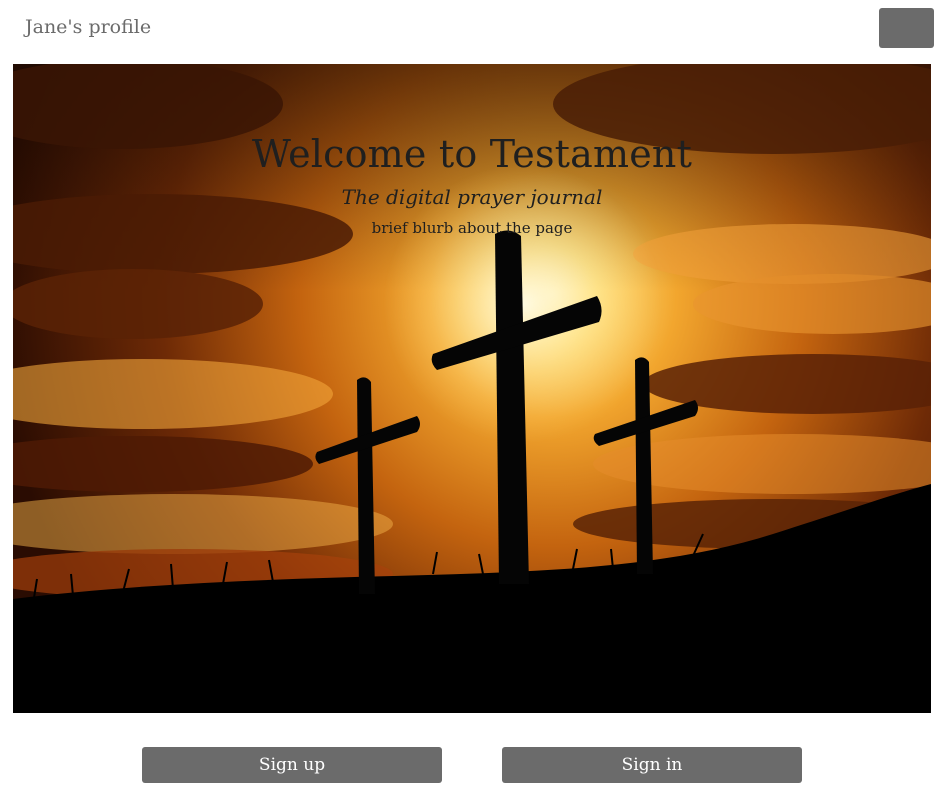 The height and width of the screenshot is (801, 945). Describe the element at coordinates (906, 28) in the screenshot. I see `menu-button` at that location.